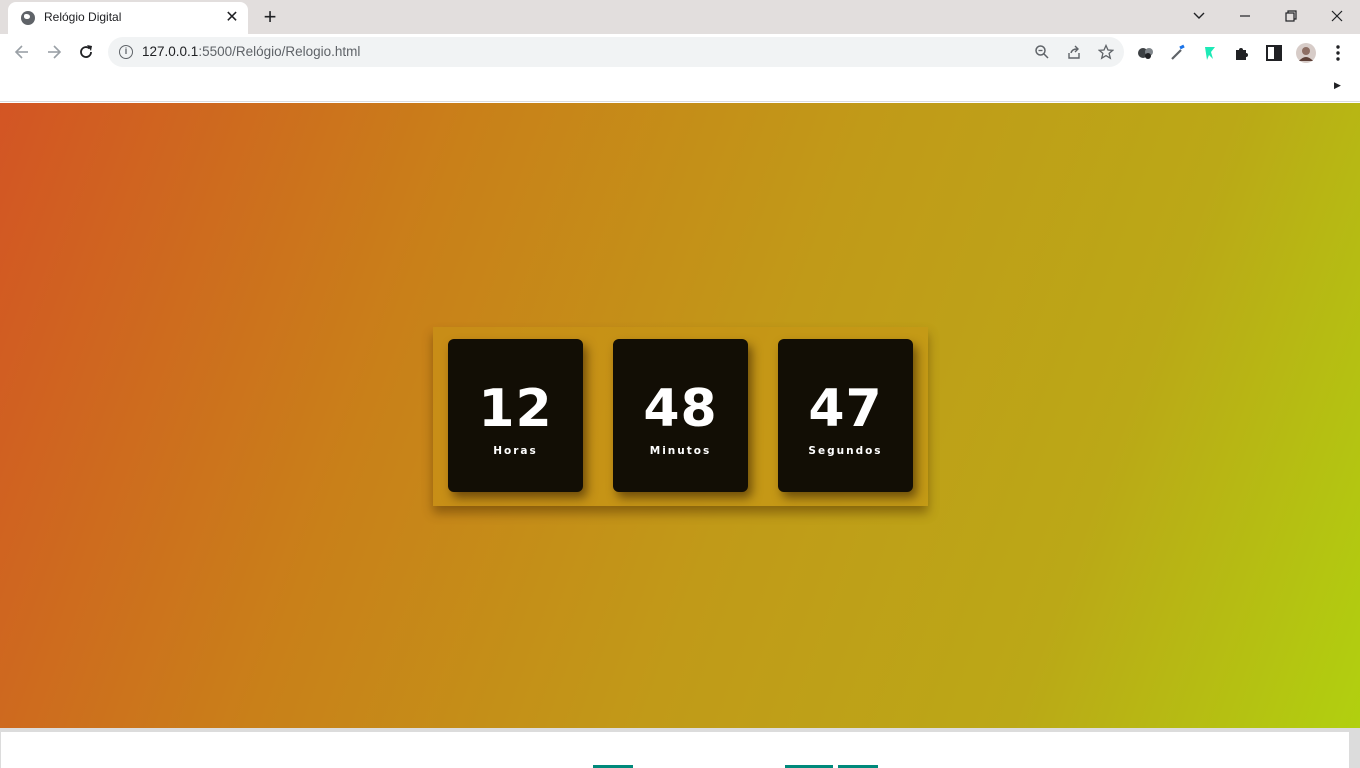  Describe the element at coordinates (845, 451) in the screenshot. I see `seconds-label: Segundos` at that location.